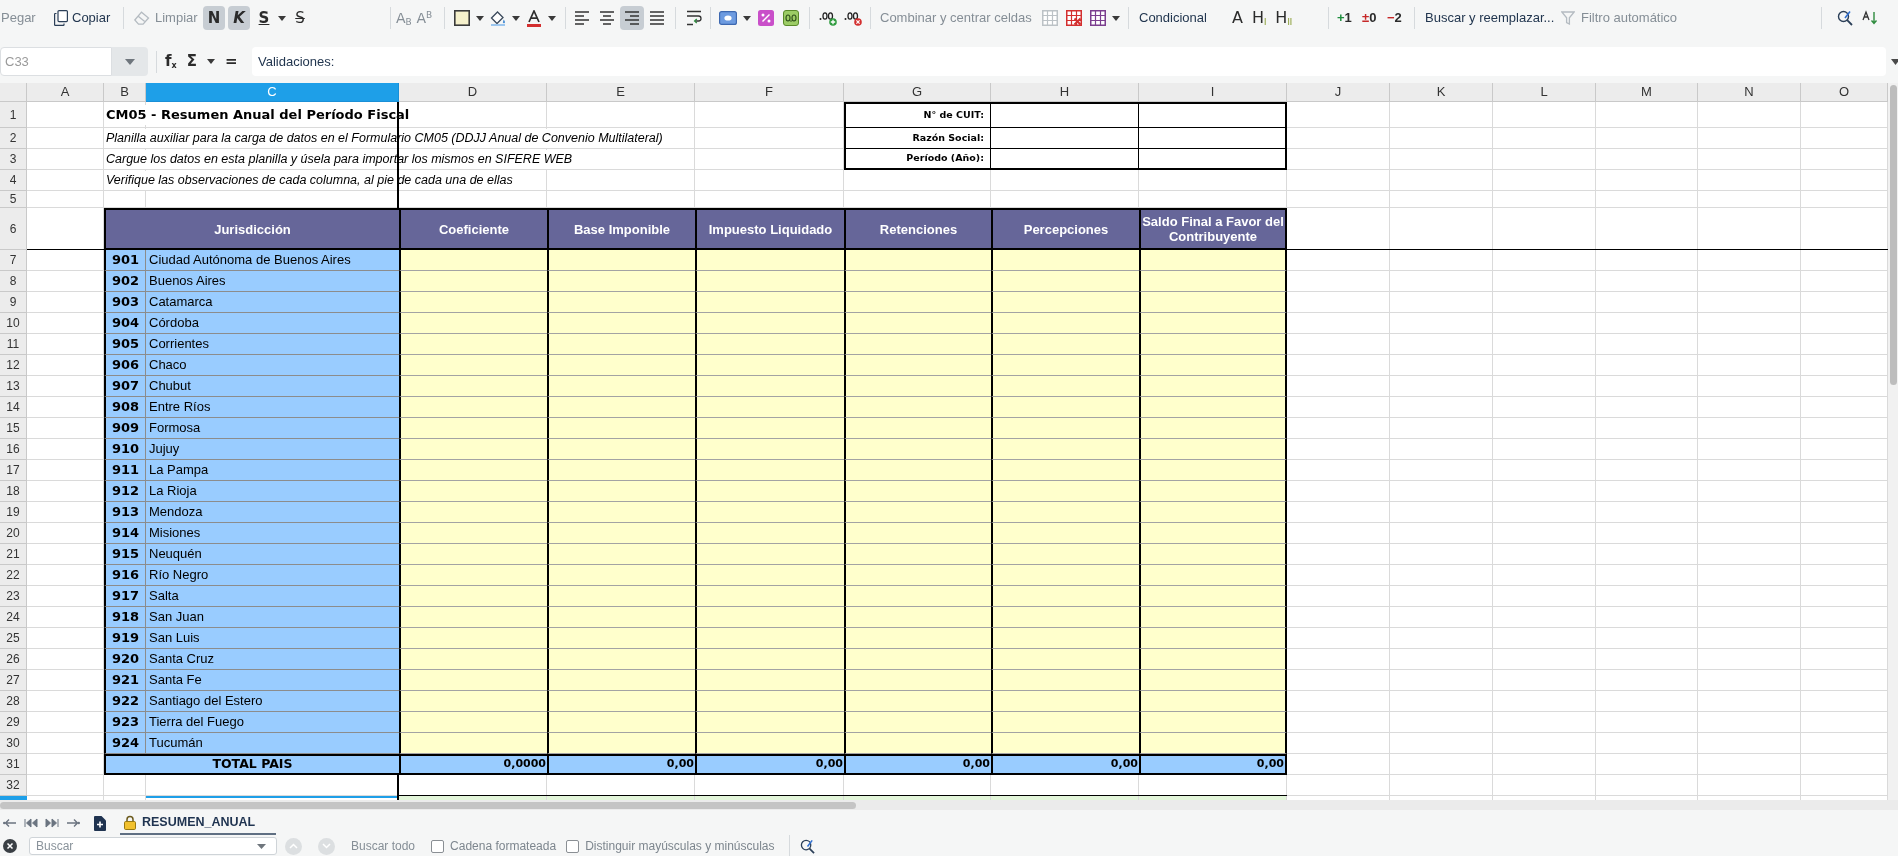 The height and width of the screenshot is (856, 1898). Describe the element at coordinates (10, 823) in the screenshot. I see `arrow-left-icon` at that location.